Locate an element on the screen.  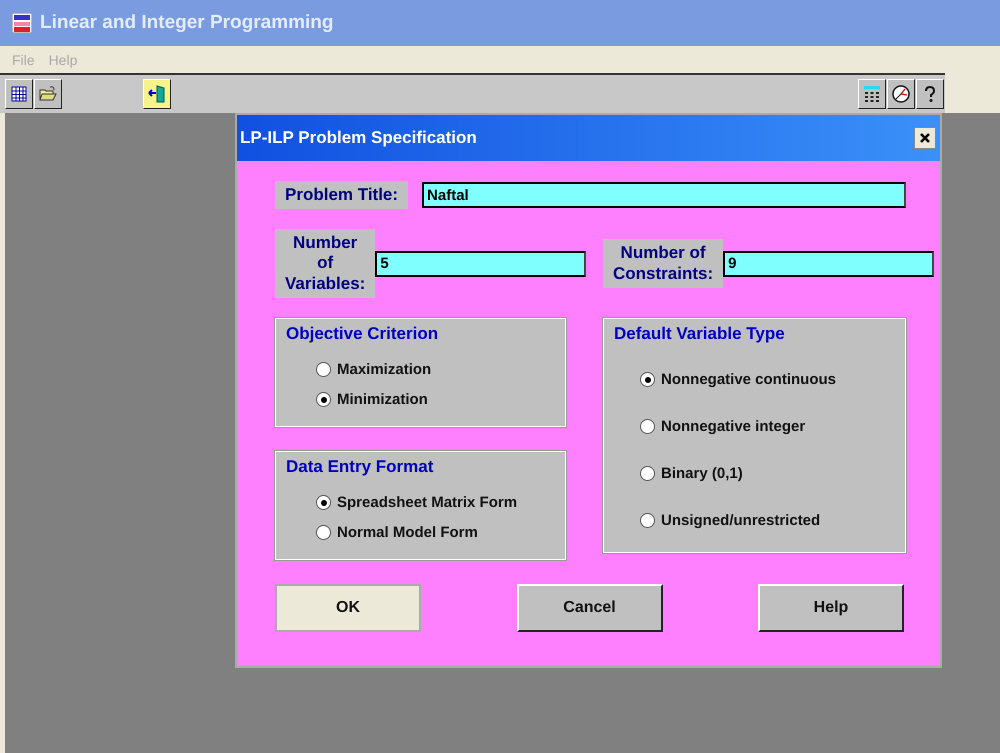
input-field: 5 is located at coordinates (480, 263).